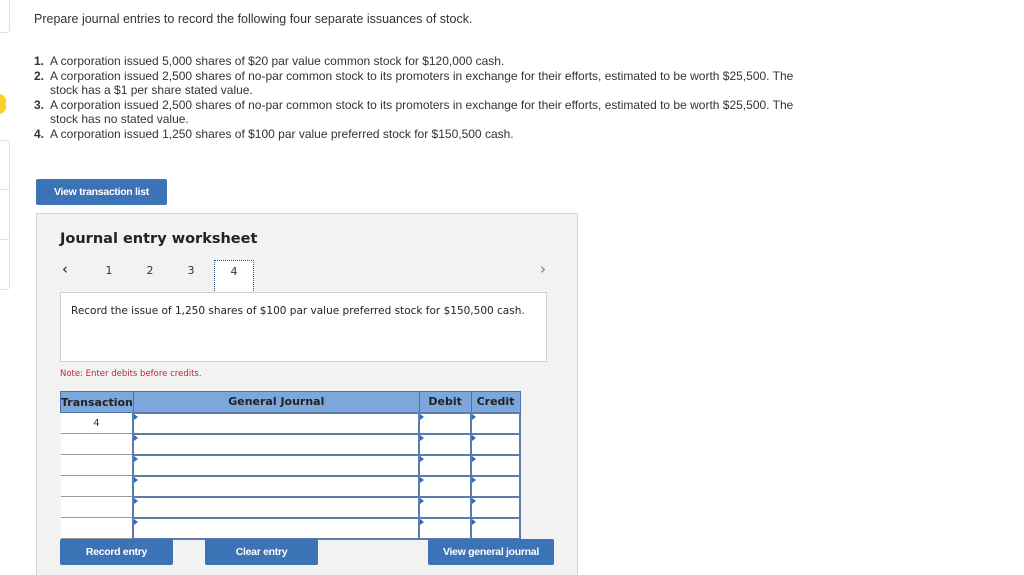  Describe the element at coordinates (234, 276) in the screenshot. I see `tab-4: 4` at that location.